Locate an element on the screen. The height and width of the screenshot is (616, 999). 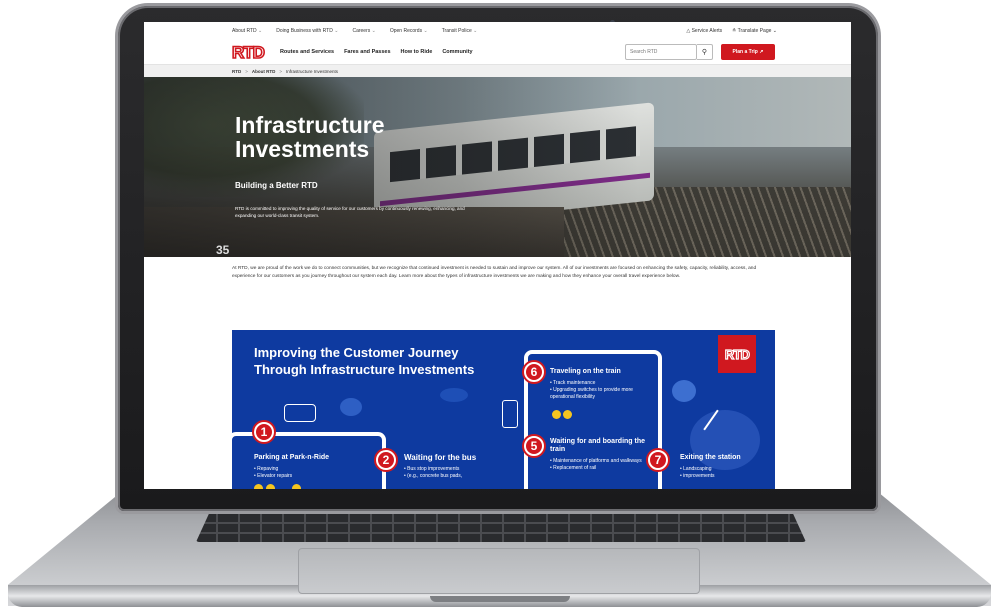
hero-subtitle: Building a Better RTD is located at coordinates (276, 185).